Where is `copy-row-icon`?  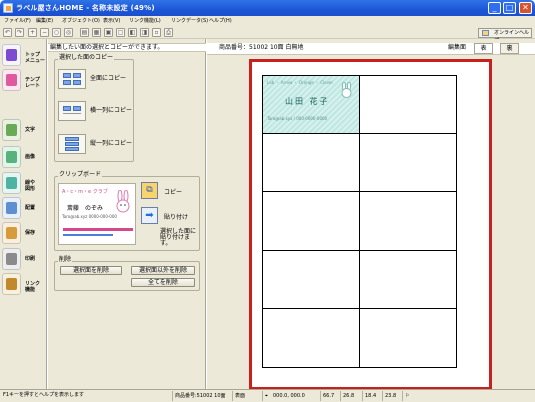 copy-row-icon is located at coordinates (72, 111).